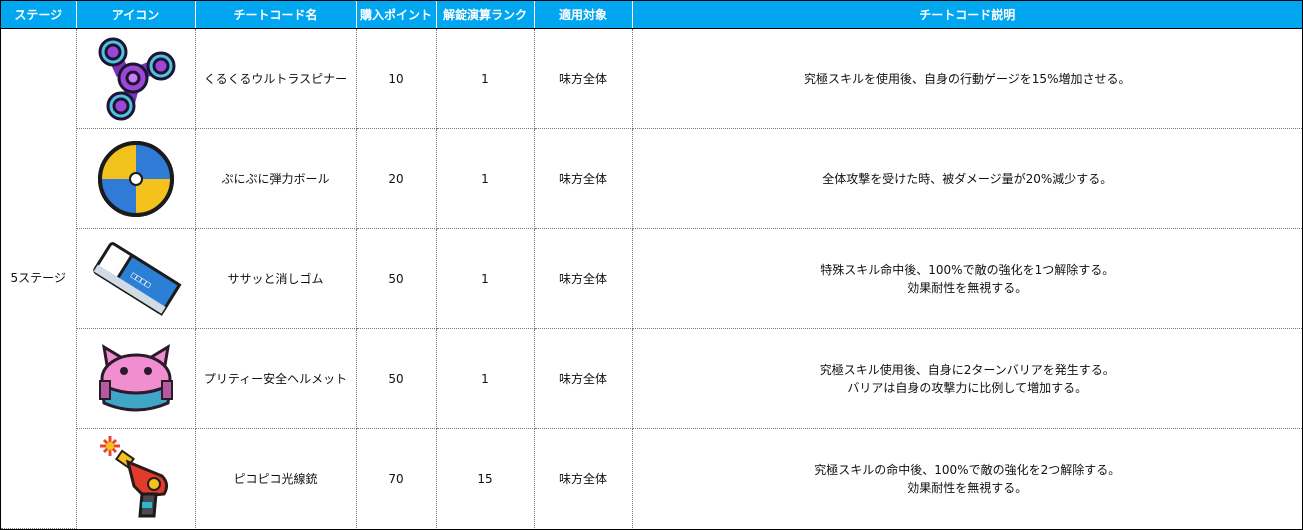 The height and width of the screenshot is (530, 1303). I want to click on header-rank: 解錠演算ランク, so click(485, 15).